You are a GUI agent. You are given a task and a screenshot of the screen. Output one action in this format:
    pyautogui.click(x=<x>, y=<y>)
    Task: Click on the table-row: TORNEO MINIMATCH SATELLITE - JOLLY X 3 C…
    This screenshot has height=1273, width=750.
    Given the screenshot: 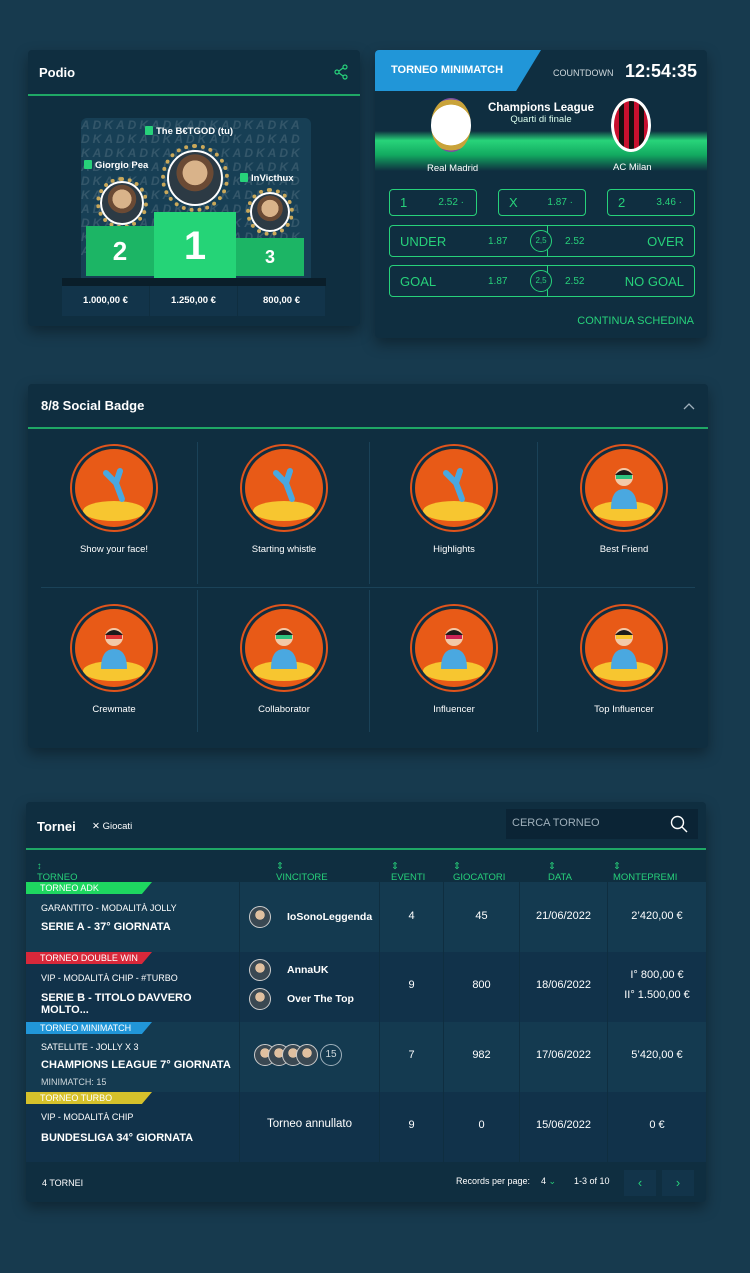 What is the action you would take?
    pyautogui.click(x=366, y=1057)
    